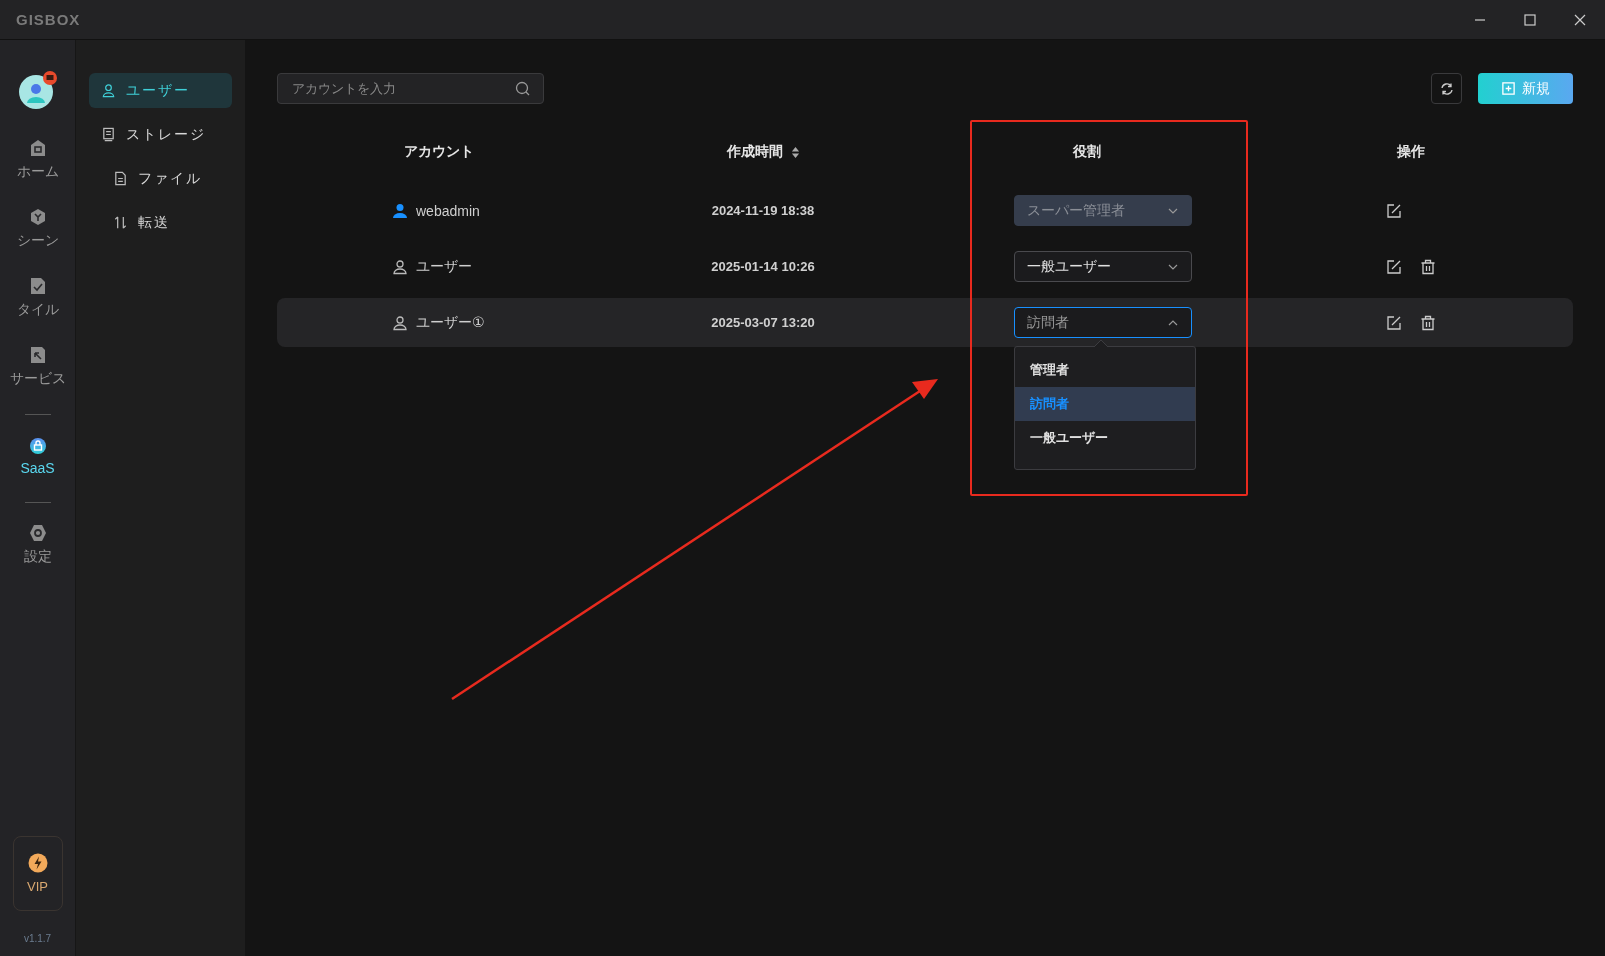 This screenshot has height=956, width=1605. What do you see at coordinates (120, 178) in the screenshot?
I see `file-icon` at bounding box center [120, 178].